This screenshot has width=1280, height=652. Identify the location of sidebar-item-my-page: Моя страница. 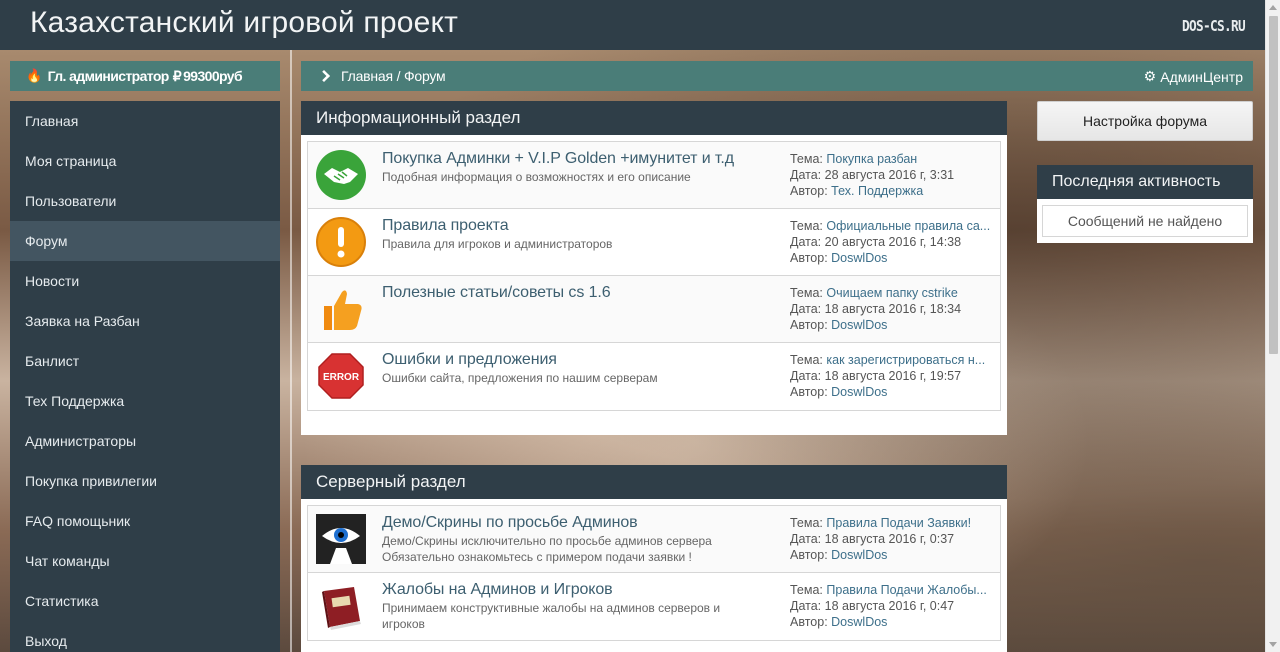
(145, 161).